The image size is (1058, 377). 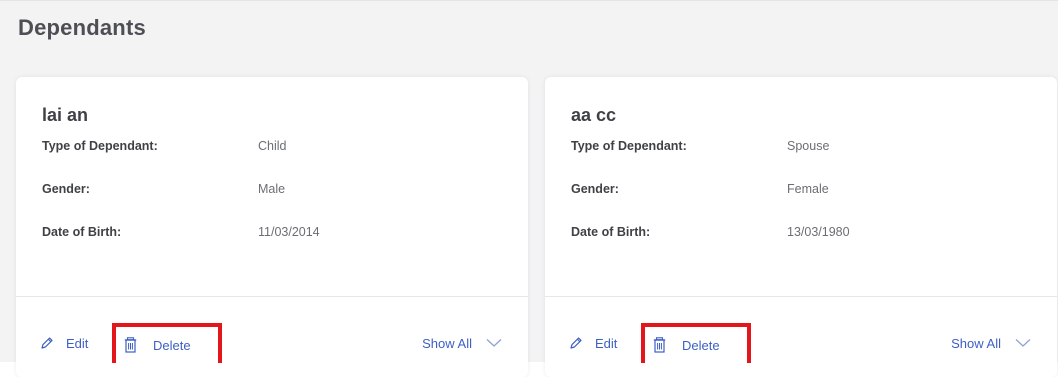 I want to click on dependant-name: aa cc, so click(x=594, y=115).